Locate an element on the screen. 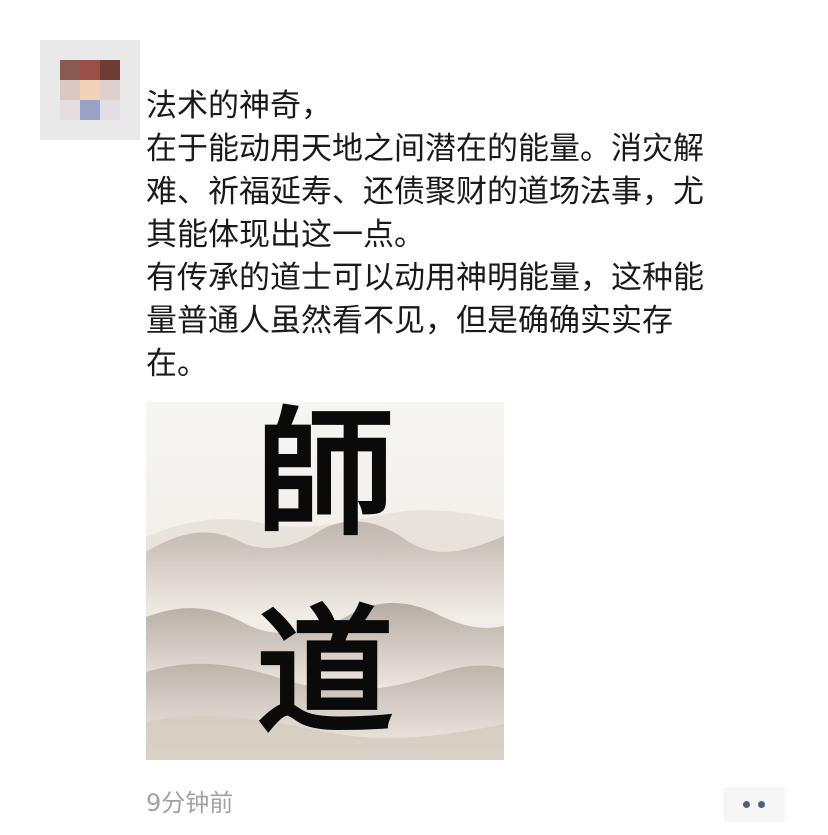 Image resolution: width=828 pixels, height=835 pixels. post-text-line: 量普通人虽然看不见，但是确确实实存 is located at coordinates (409, 321).